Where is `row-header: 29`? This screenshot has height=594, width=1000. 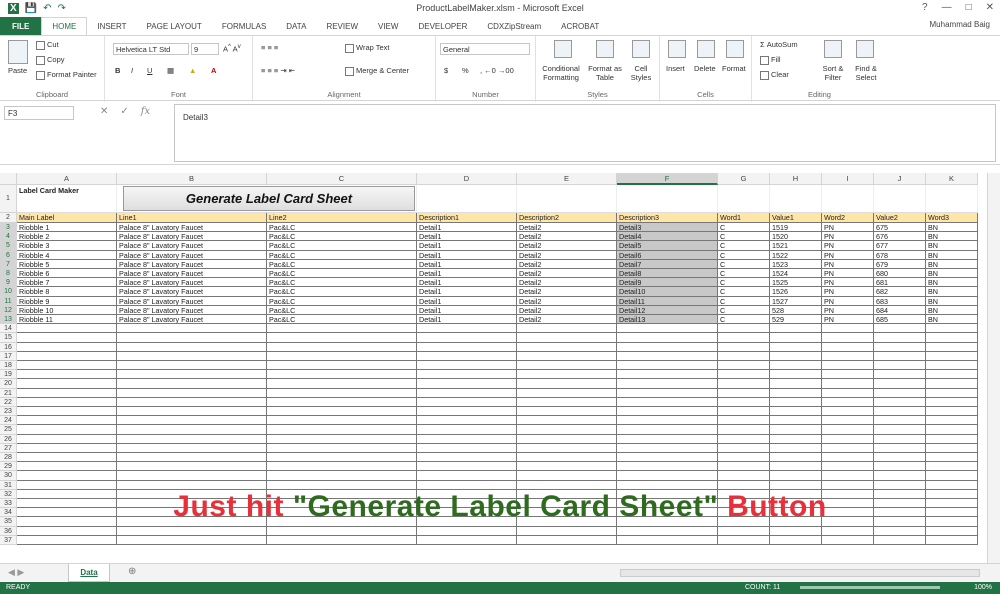 row-header: 29 is located at coordinates (8, 467).